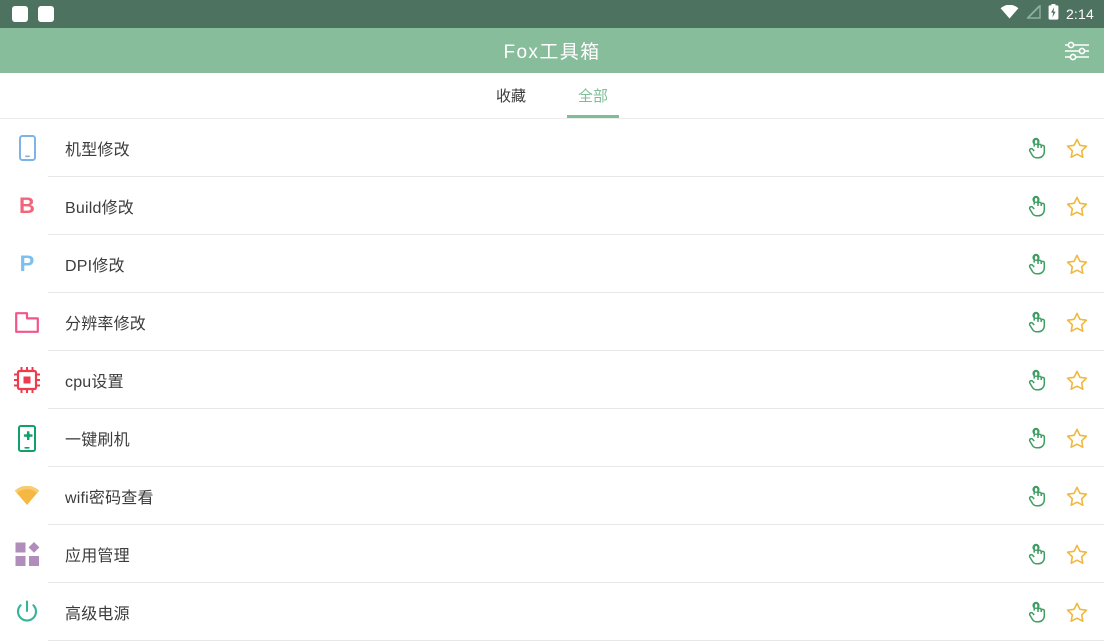 The width and height of the screenshot is (1104, 641). I want to click on app-bar: Fox工具箱, so click(552, 50).